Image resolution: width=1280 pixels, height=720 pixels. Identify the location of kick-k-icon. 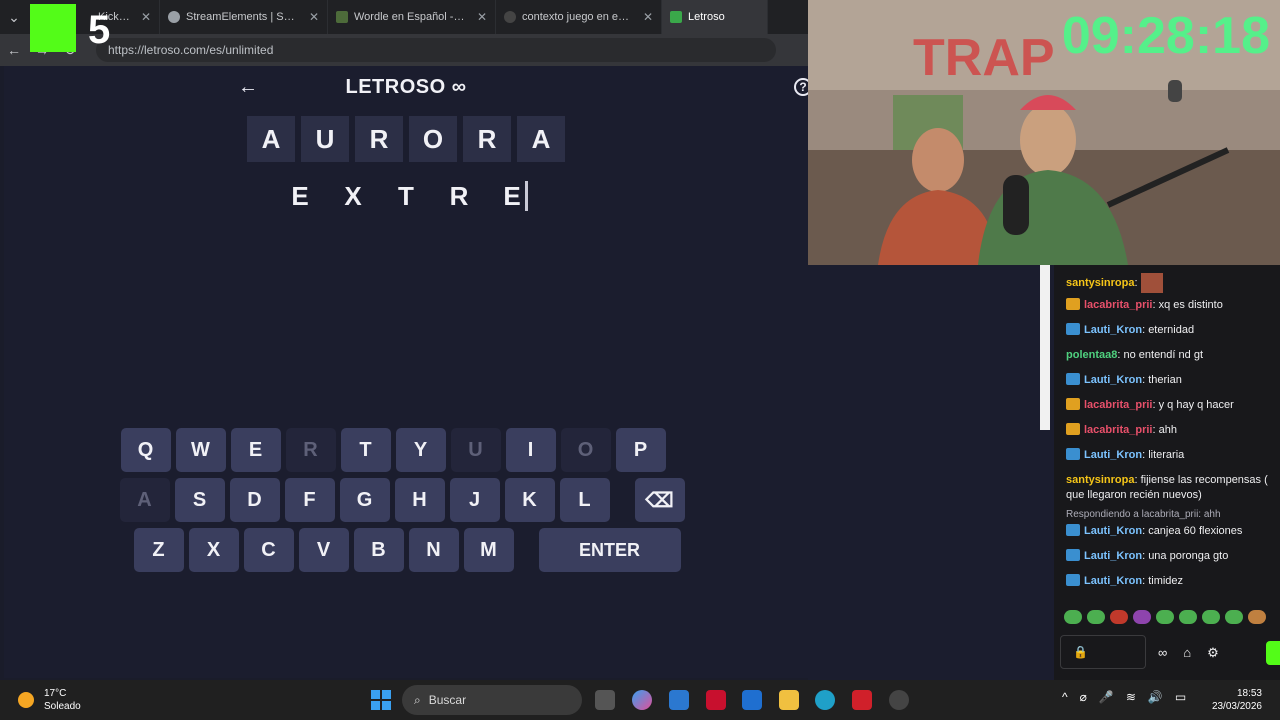
(53, 28).